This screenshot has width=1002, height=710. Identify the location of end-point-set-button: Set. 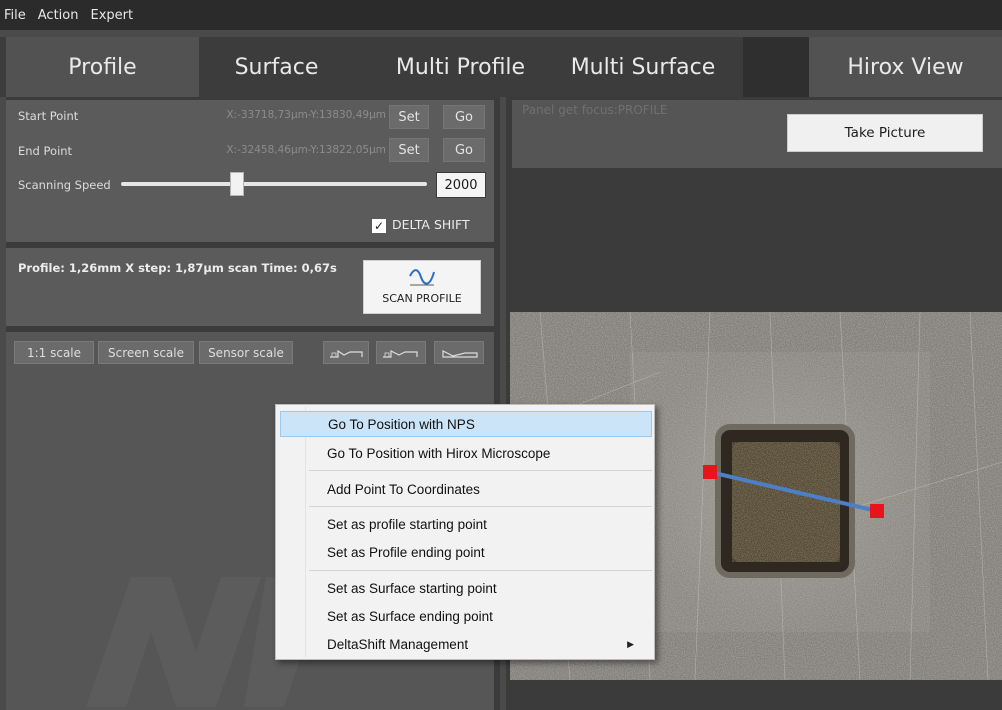
(409, 150).